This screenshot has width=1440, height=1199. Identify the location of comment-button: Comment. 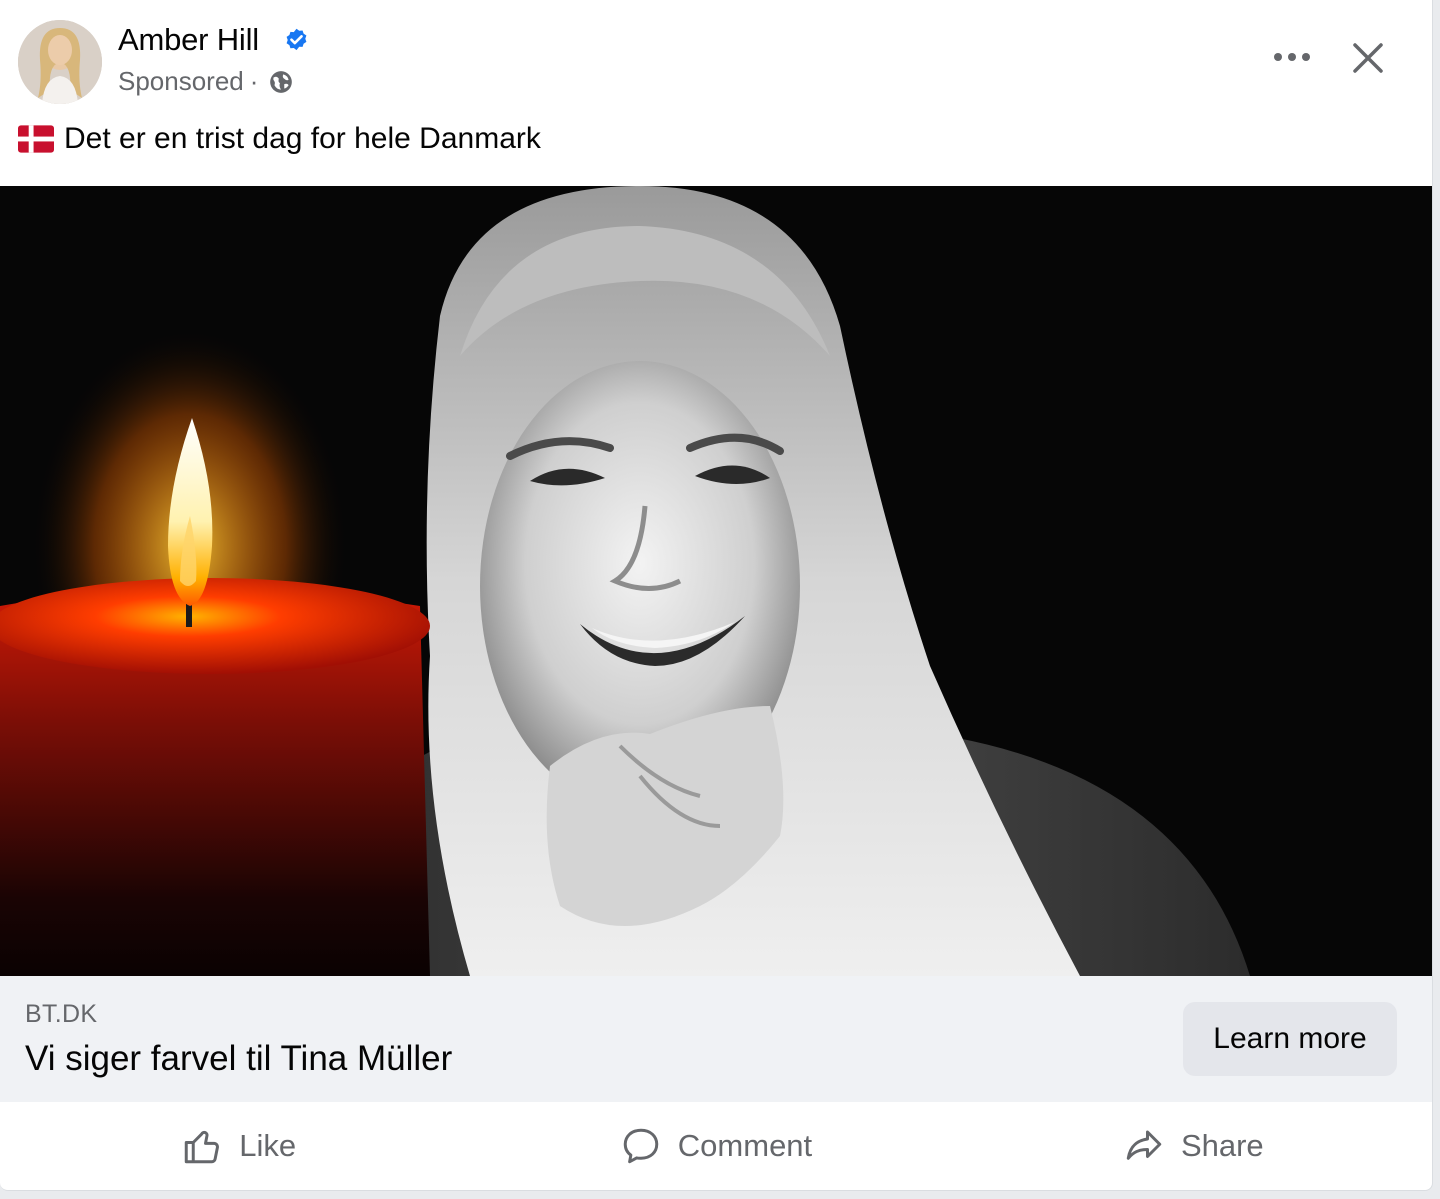
(715, 1146).